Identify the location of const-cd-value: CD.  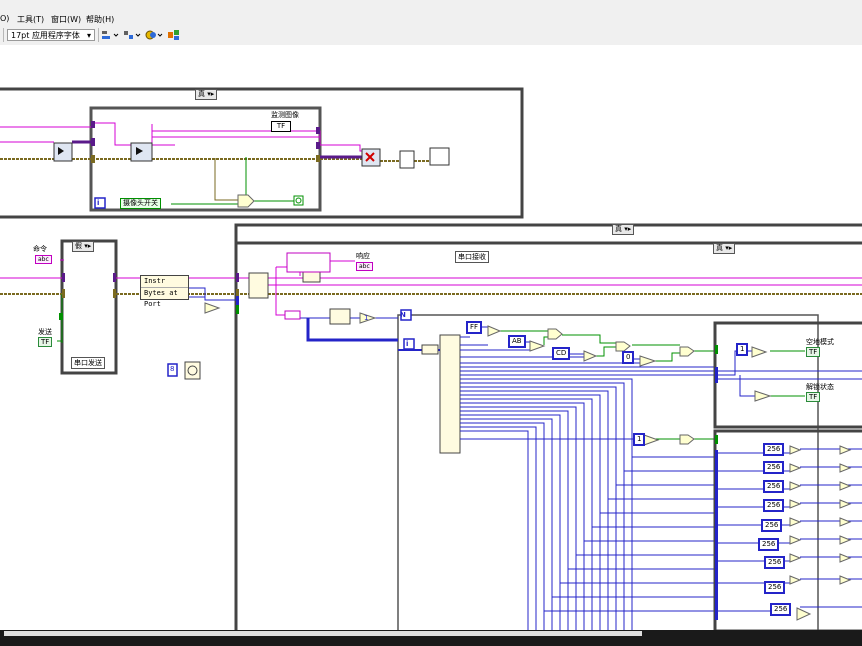
(561, 353).